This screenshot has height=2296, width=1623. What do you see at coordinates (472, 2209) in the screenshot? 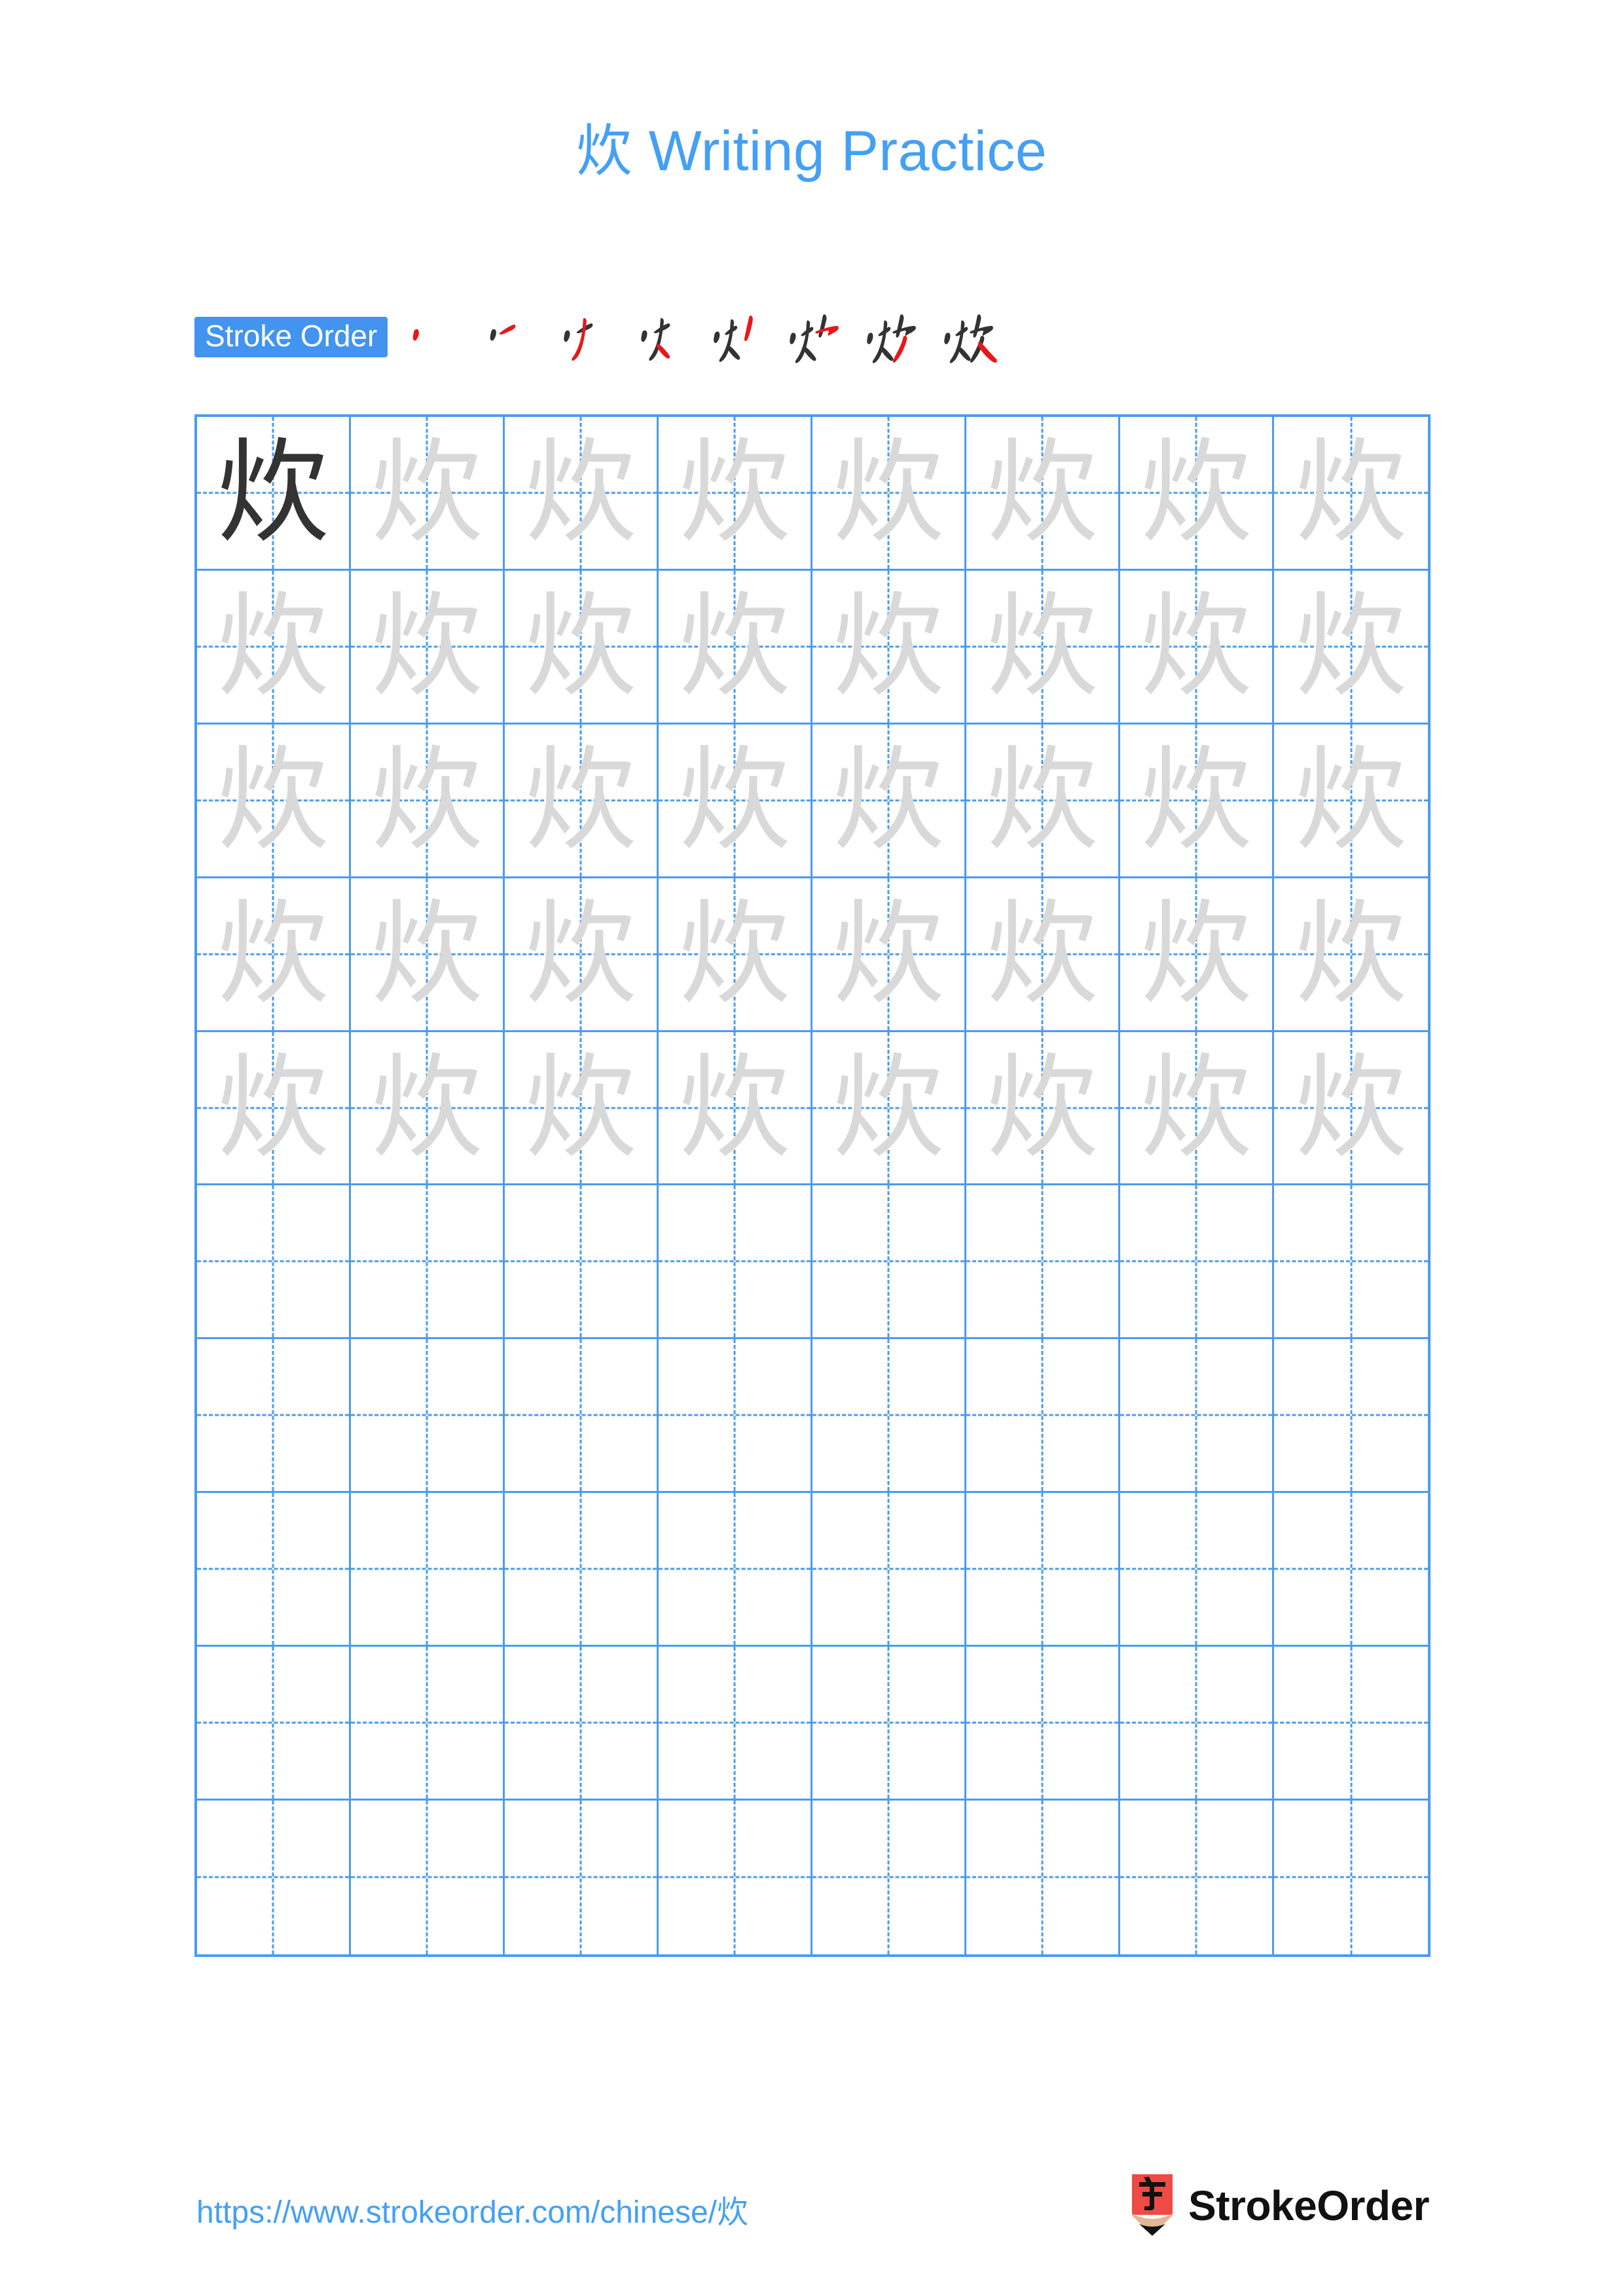
I see `source-url-link: https://www.strokeorder.com/chinese/炊` at bounding box center [472, 2209].